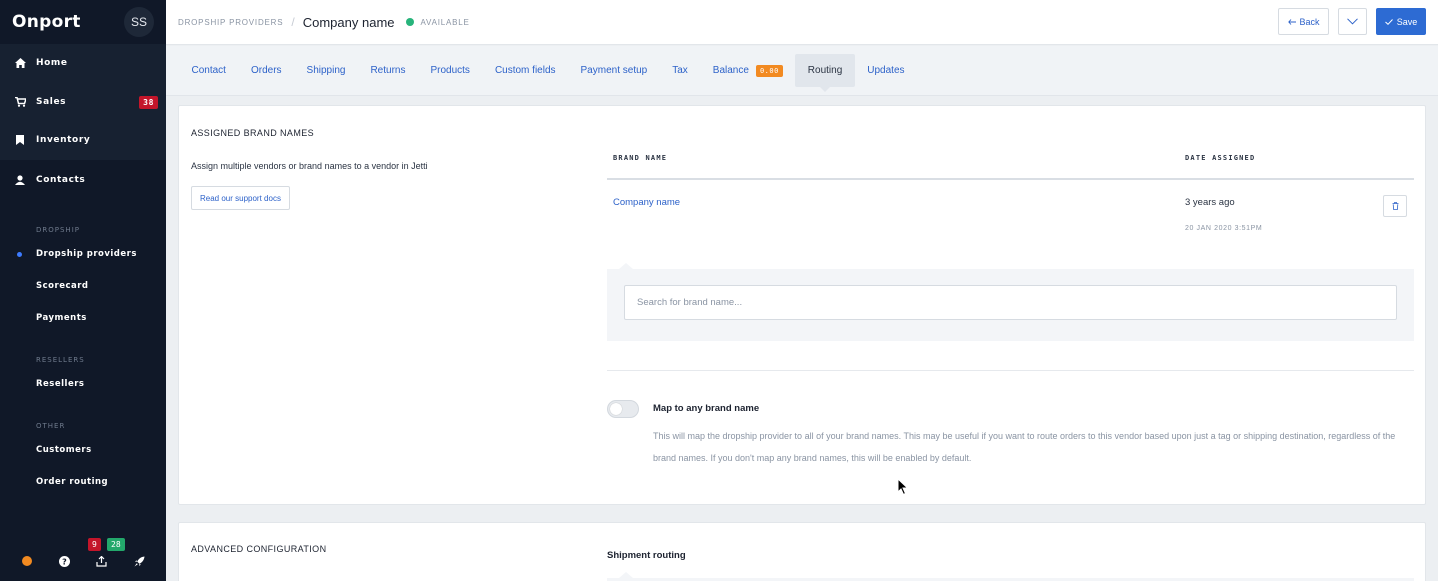 This screenshot has width=1438, height=581. I want to click on active-dot, so click(19, 254).